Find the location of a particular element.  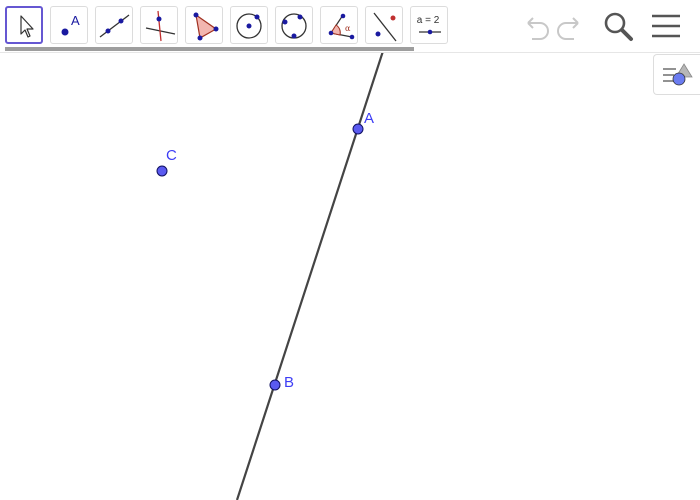

cursor-arrow-icon is located at coordinates (27, 26).